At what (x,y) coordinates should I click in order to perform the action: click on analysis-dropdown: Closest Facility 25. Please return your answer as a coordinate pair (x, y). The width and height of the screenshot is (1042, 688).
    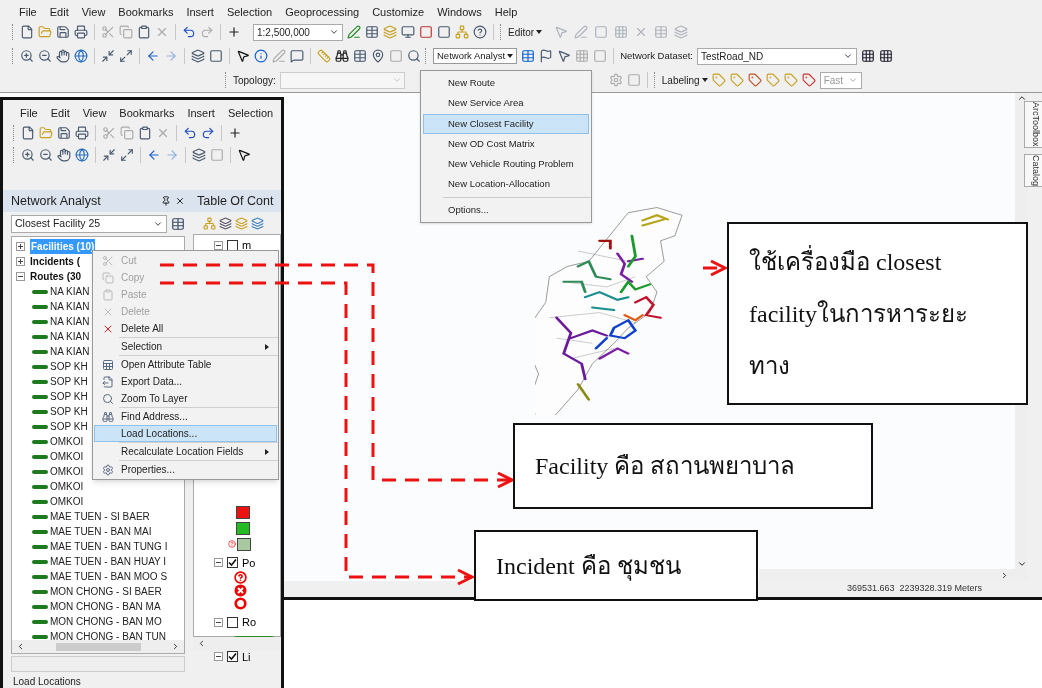
    Looking at the image, I should click on (89, 224).